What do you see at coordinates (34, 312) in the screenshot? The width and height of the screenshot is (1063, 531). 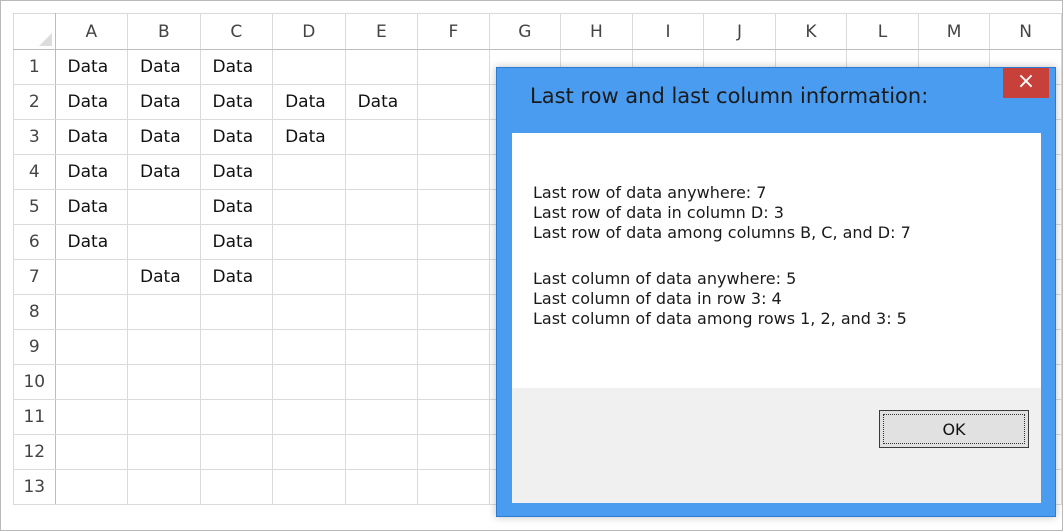 I see `row-header: 8` at bounding box center [34, 312].